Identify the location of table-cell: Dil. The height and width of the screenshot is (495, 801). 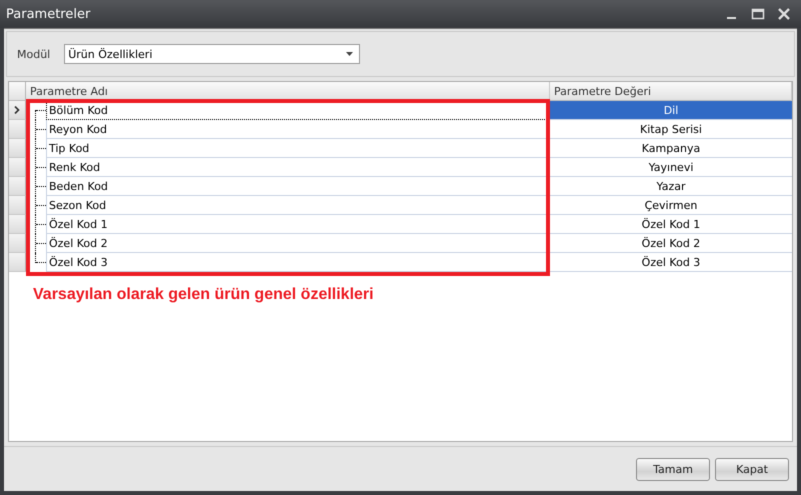
(671, 110).